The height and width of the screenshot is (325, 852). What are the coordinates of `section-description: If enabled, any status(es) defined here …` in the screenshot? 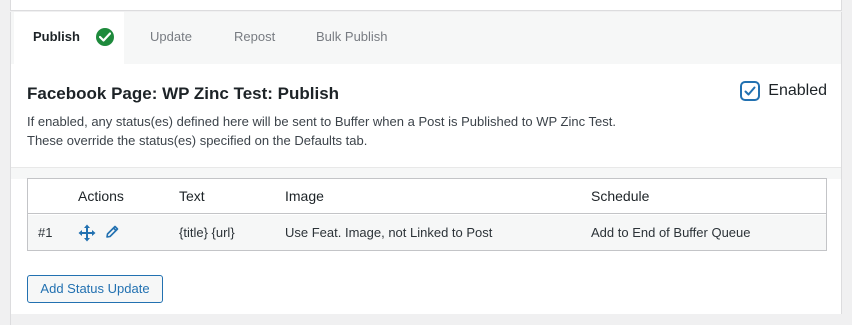 It's located at (321, 131).